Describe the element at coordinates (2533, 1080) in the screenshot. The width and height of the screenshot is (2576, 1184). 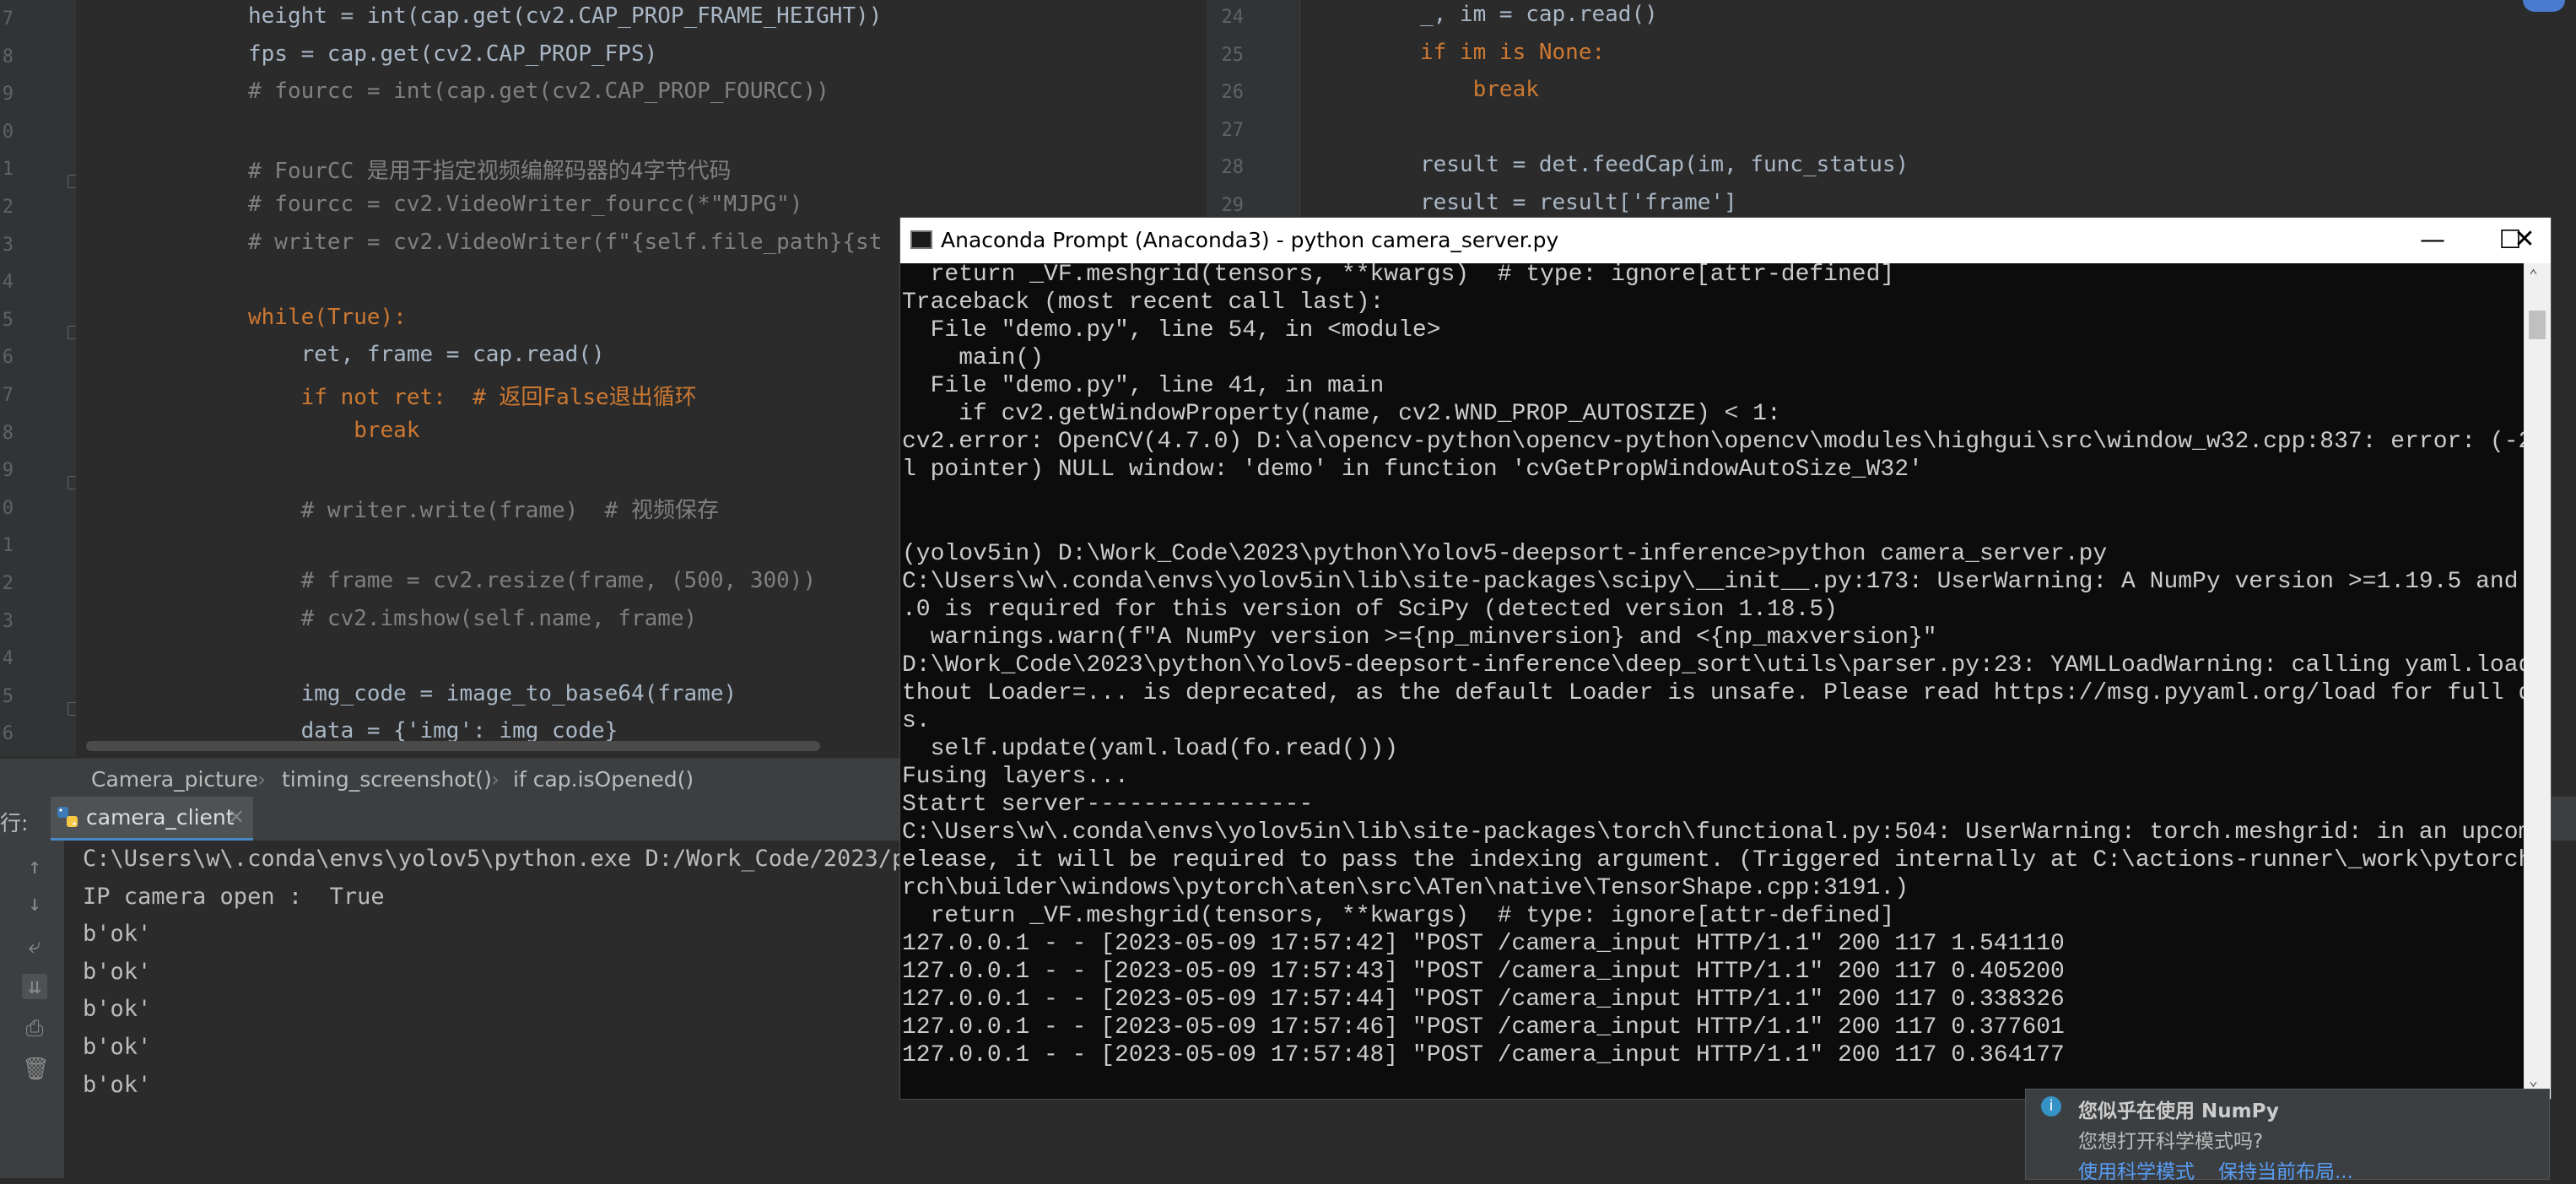
I see `scroll-down-icon: ⌄` at that location.